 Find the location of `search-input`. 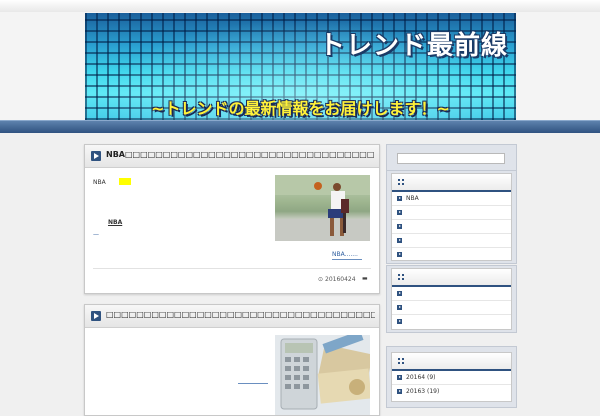

search-input is located at coordinates (451, 158).